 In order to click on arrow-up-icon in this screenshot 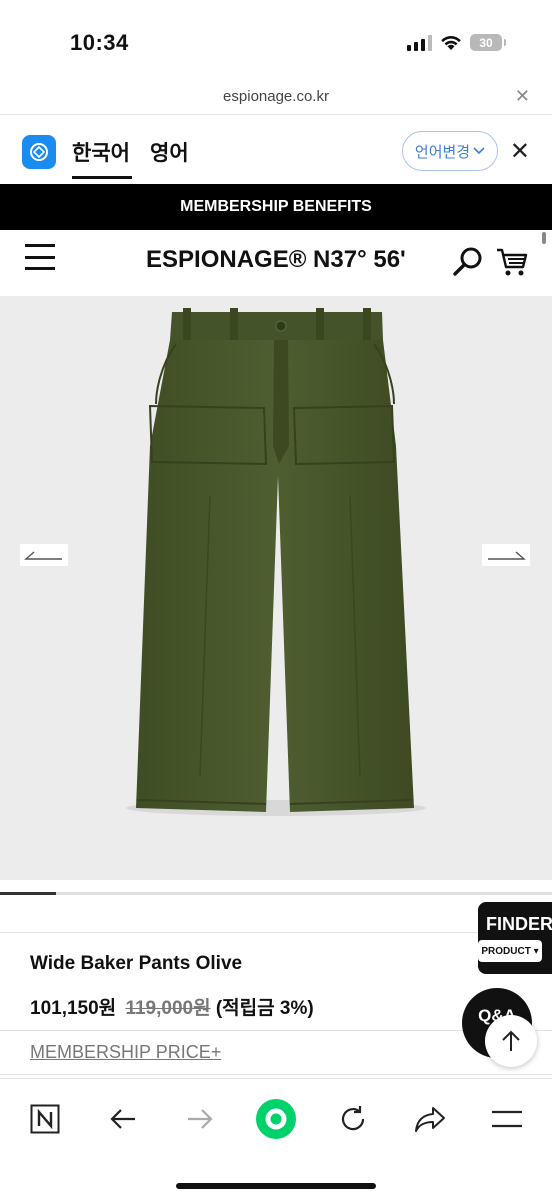, I will do `click(511, 1040)`.